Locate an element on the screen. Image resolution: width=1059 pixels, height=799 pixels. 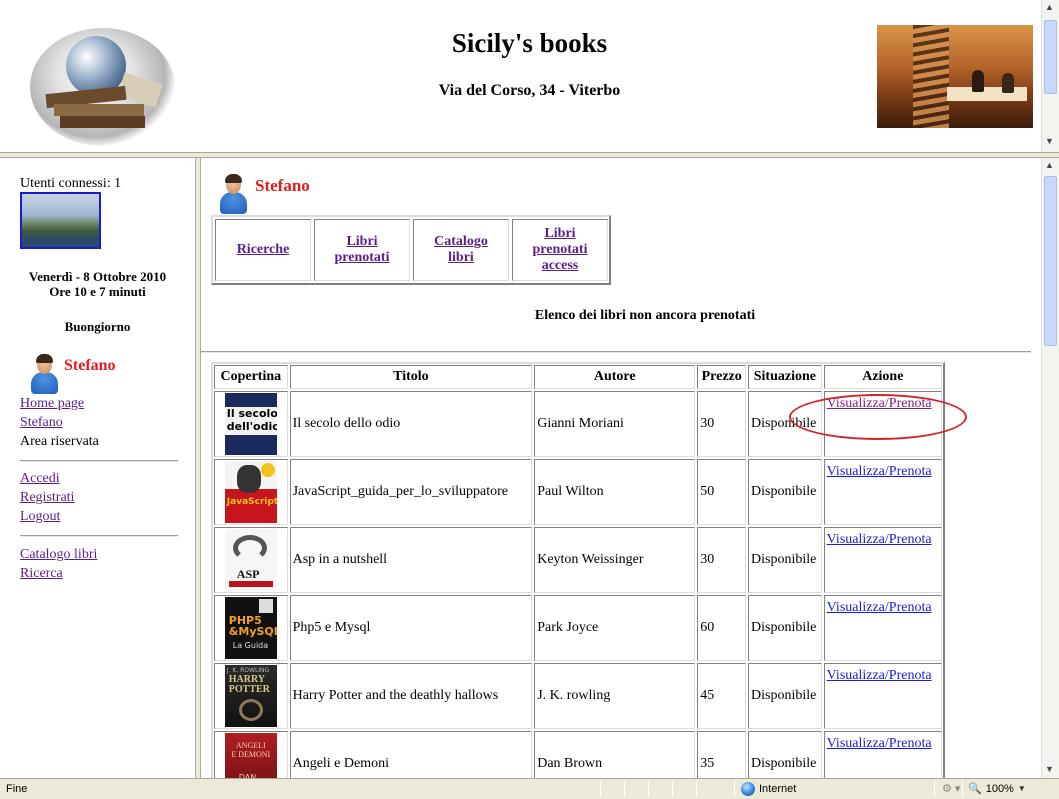
protected-mode-icon: ⚙ ▾ is located at coordinates (951, 788).